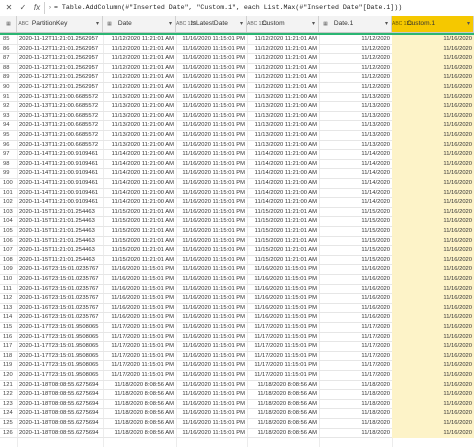 This screenshot has width=474, height=447. What do you see at coordinates (8, 69) in the screenshot?
I see `row-number: 88` at bounding box center [8, 69].